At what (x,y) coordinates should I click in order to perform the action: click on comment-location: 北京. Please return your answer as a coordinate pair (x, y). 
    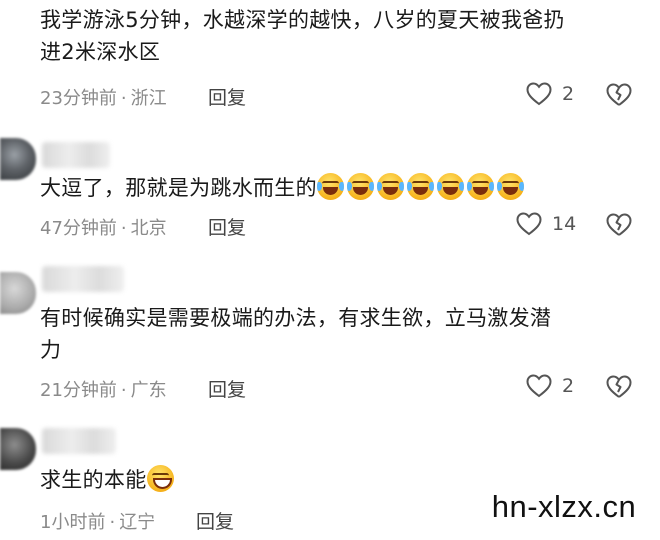
    Looking at the image, I should click on (148, 228).